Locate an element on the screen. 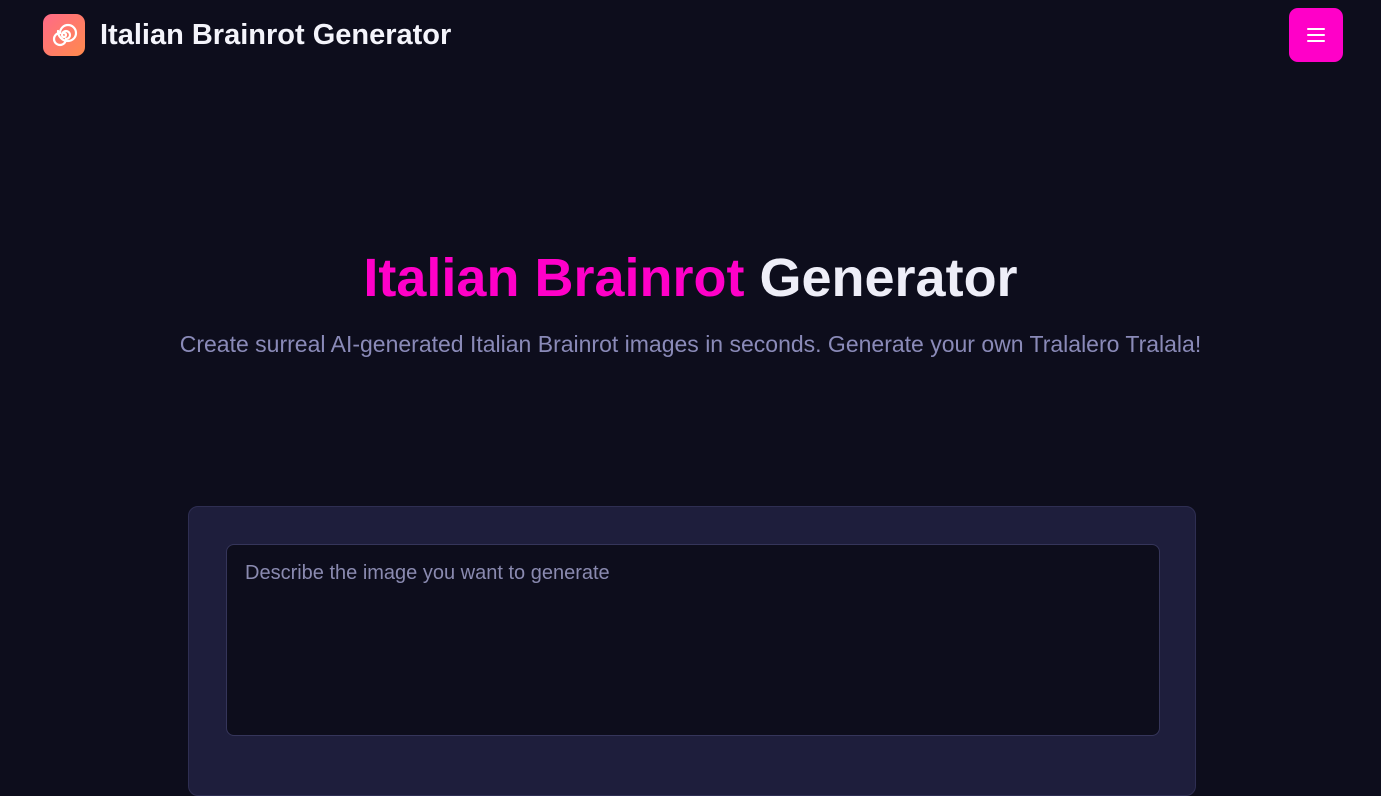 This screenshot has width=1381, height=796. hamburger-menu-icon is located at coordinates (1316, 35).